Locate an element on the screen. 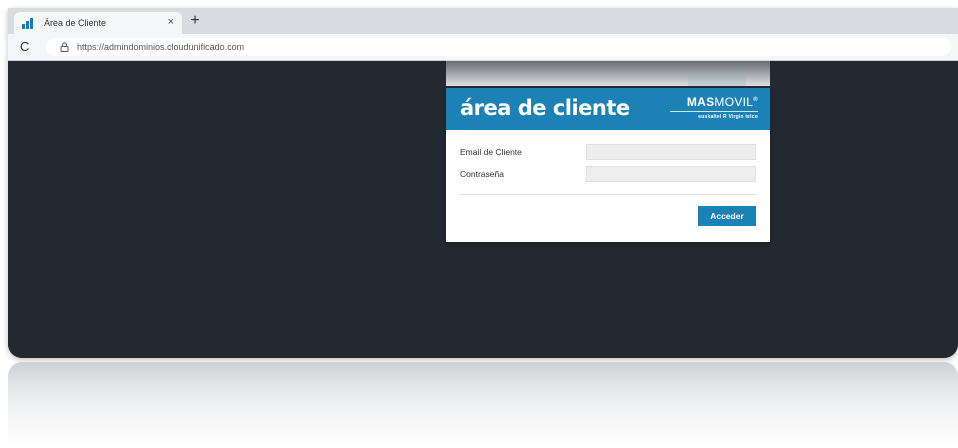 The height and width of the screenshot is (448, 958). email-label: Email de Cliente is located at coordinates (491, 152).